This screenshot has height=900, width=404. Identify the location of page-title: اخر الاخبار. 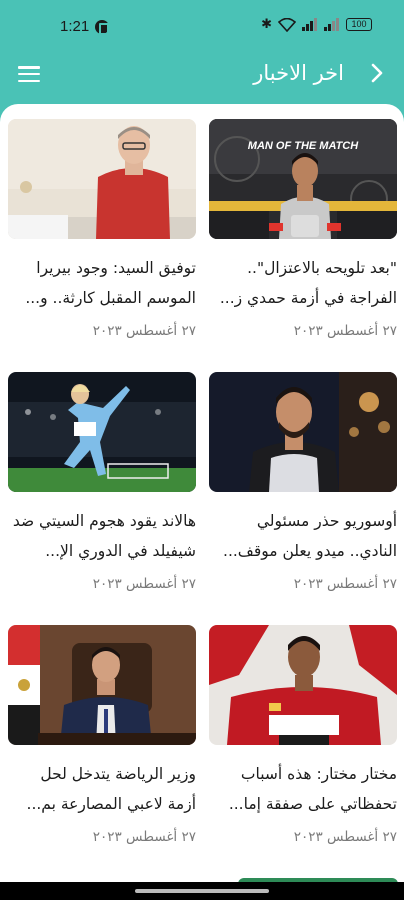
(298, 73).